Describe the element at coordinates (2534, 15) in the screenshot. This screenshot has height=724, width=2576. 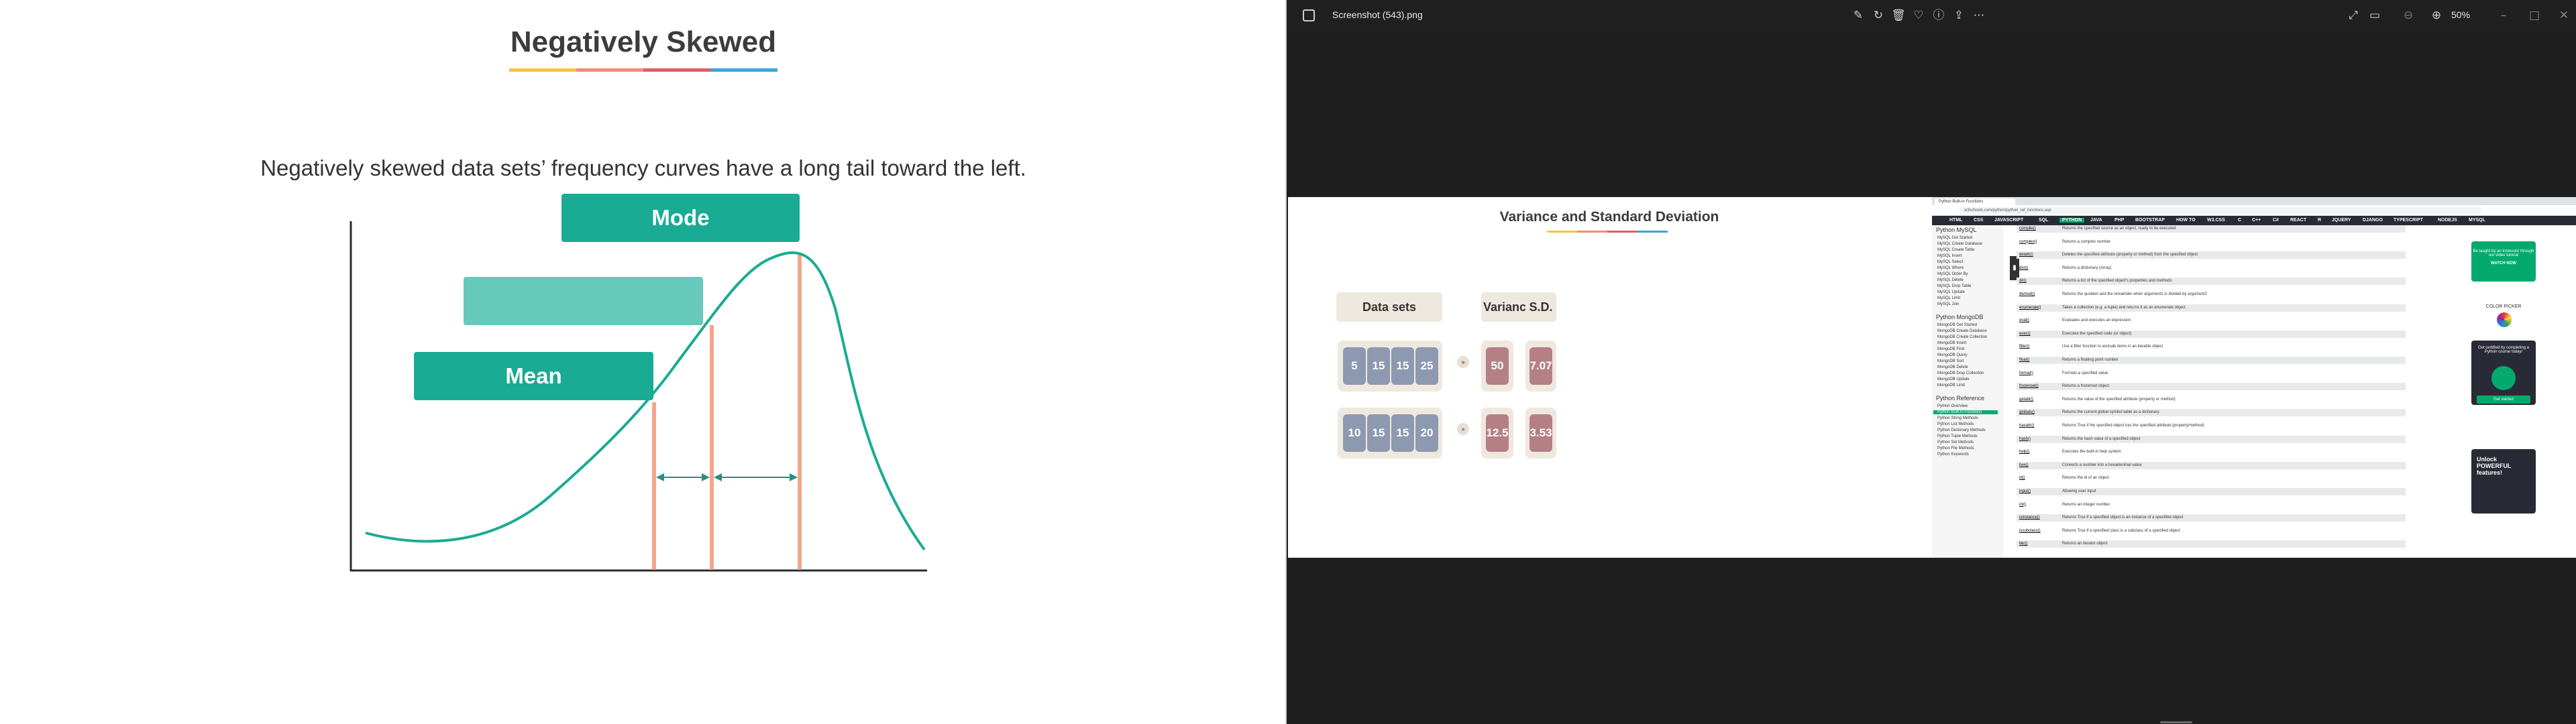
I see `maximize-icon: □` at that location.